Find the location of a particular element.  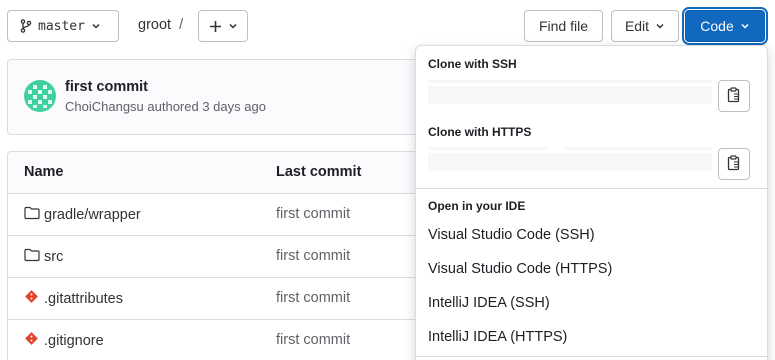

code-button: Code is located at coordinates (725, 26).